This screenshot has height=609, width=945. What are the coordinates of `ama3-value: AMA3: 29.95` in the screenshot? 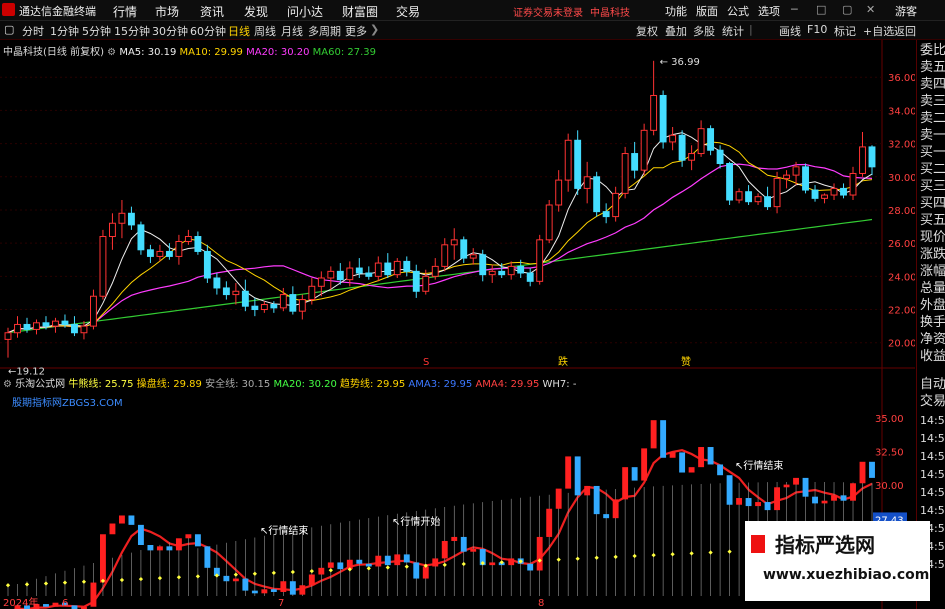 It's located at (440, 384).